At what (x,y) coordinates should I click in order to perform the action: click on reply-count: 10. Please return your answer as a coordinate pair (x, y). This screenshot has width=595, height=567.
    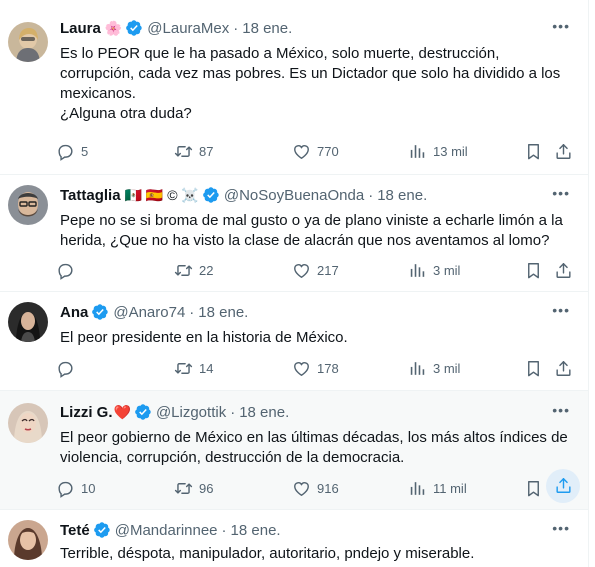
    Looking at the image, I should click on (88, 488).